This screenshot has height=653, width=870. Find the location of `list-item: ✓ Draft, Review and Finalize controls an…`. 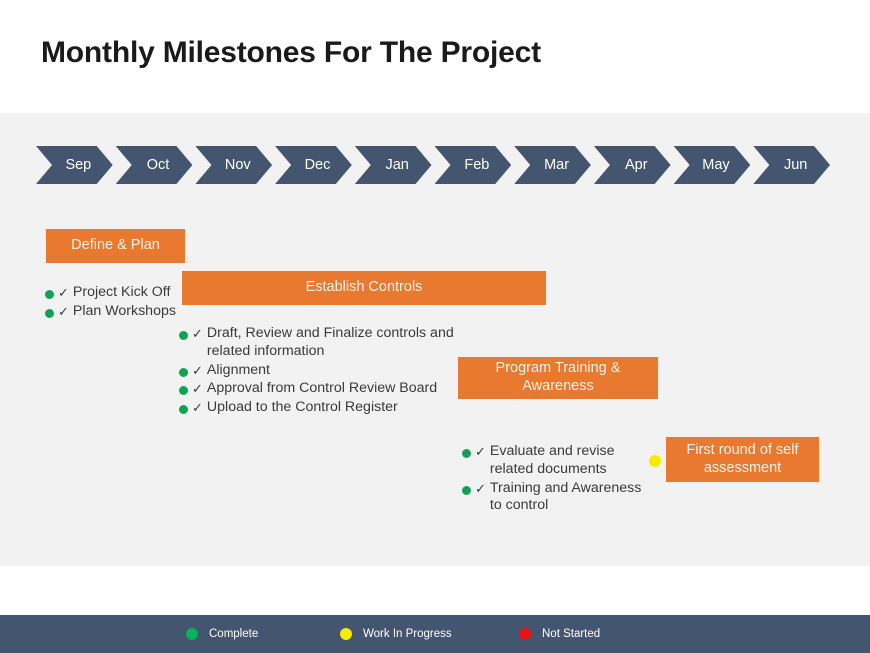

list-item: ✓ Draft, Review and Finalize controls an… is located at coordinates (318, 343).